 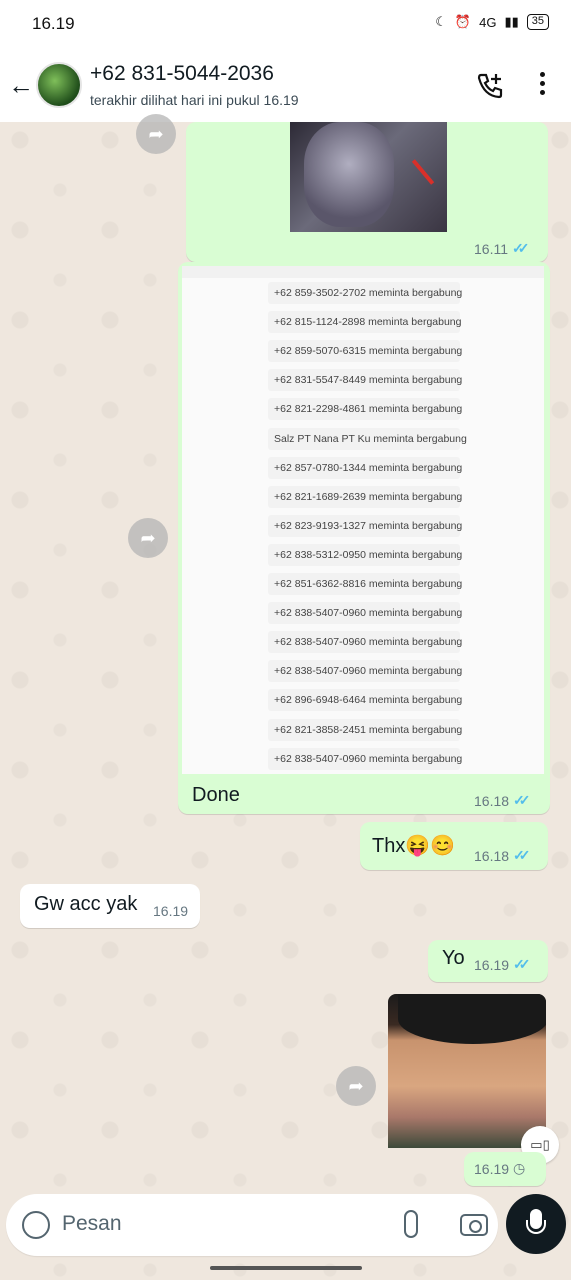 I want to click on message-meta: 16.19 ✓✓, so click(x=502, y=964).